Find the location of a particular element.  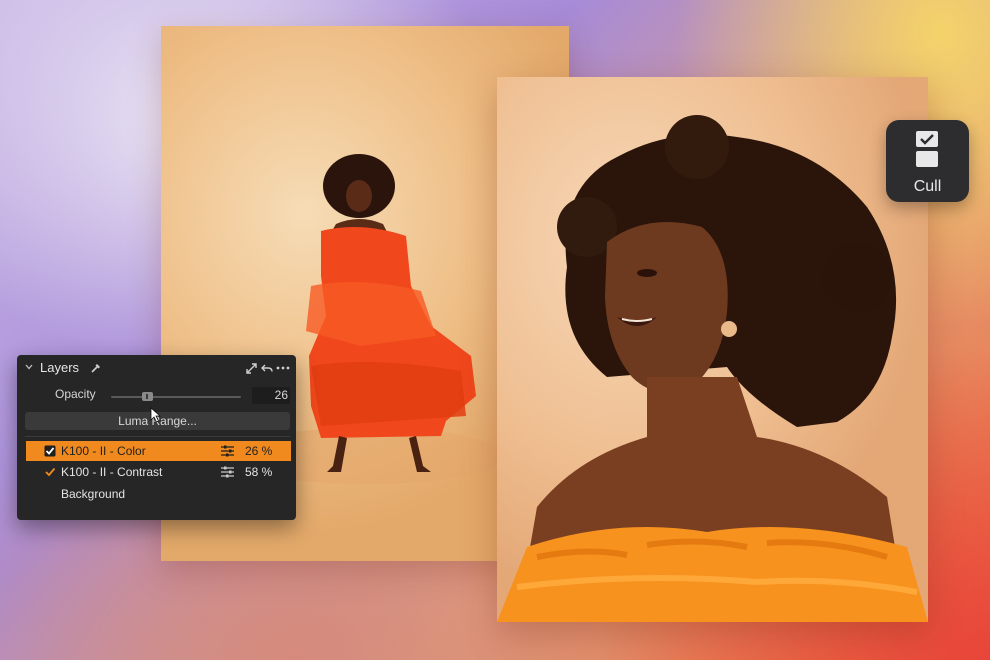

layer-row-background: Background is located at coordinates (158, 494).